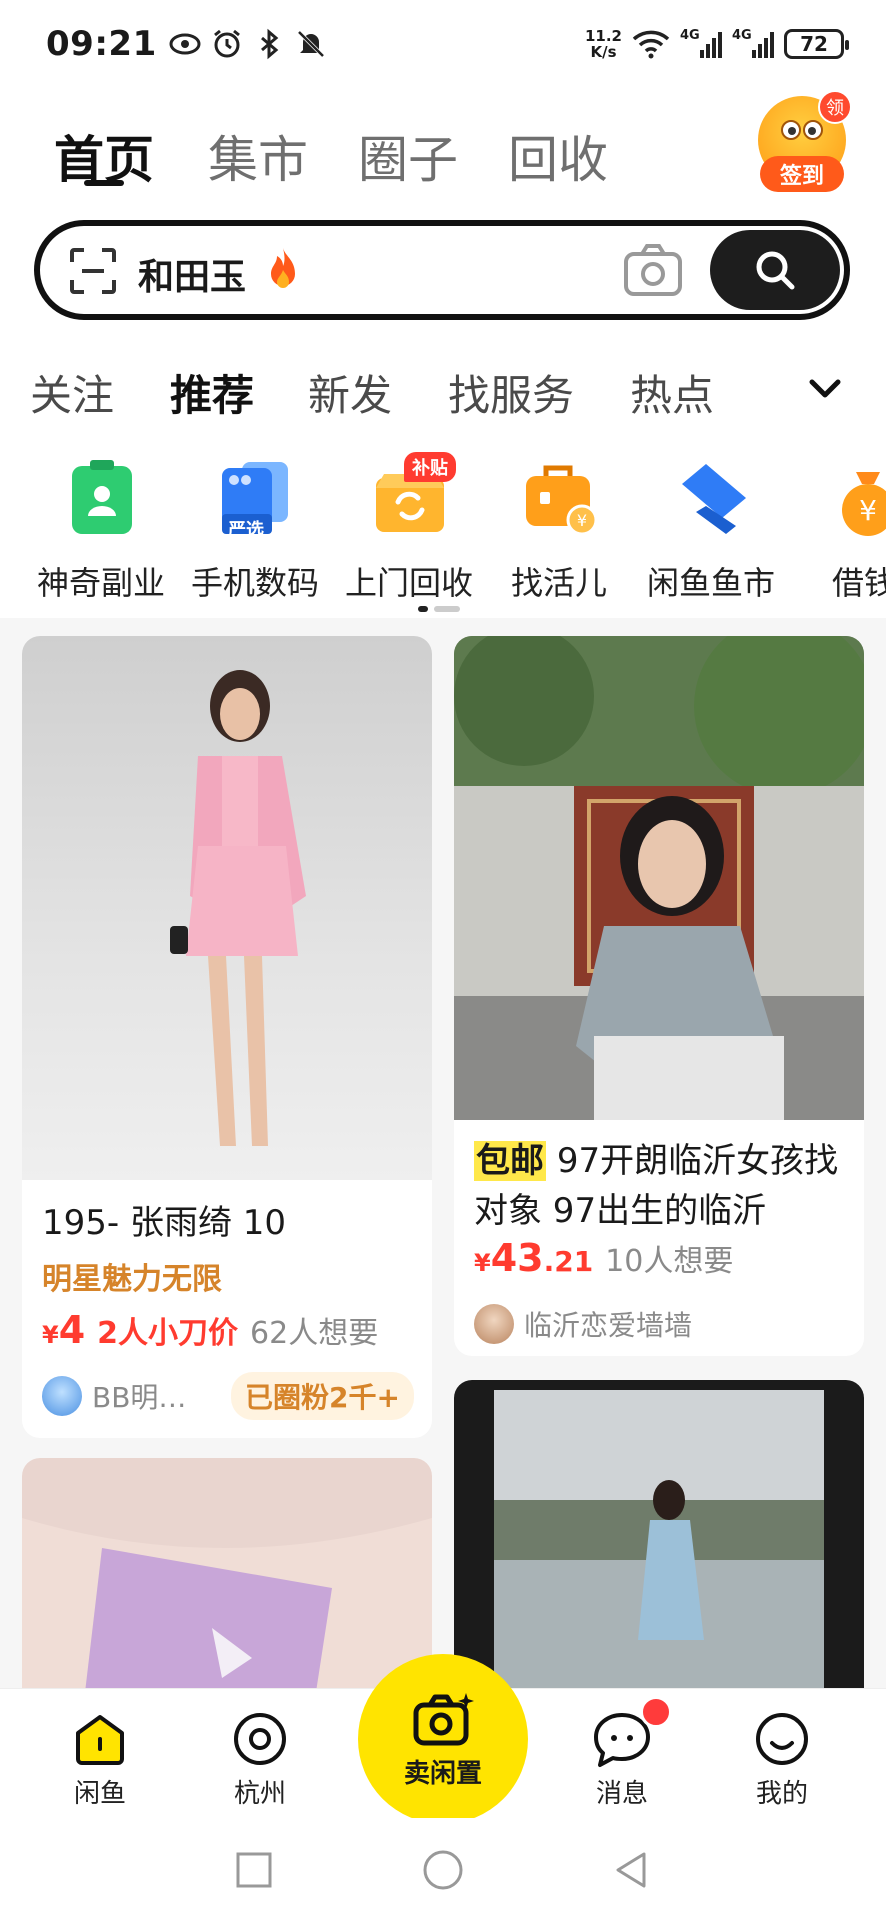 This screenshot has height=1920, width=886. I want to click on service-badge: 补贴, so click(430, 467).